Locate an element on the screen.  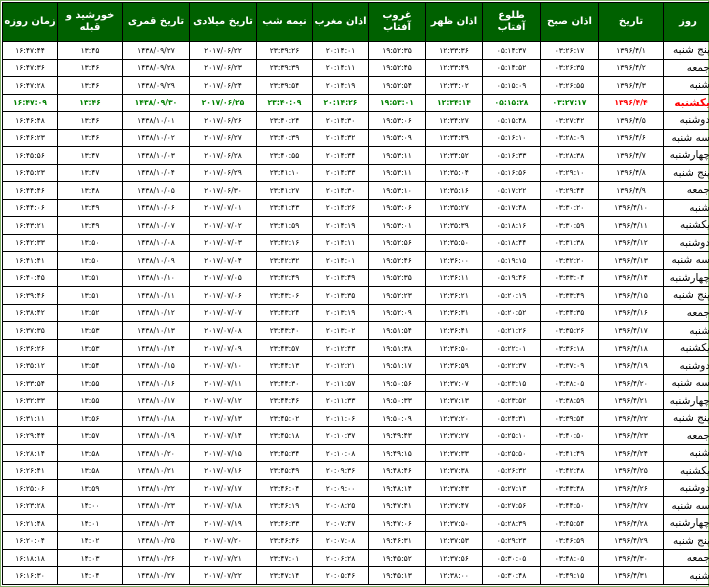
cell-fajr-azan: ۰۳:۲۸:۳۸ is located at coordinates (569, 155).